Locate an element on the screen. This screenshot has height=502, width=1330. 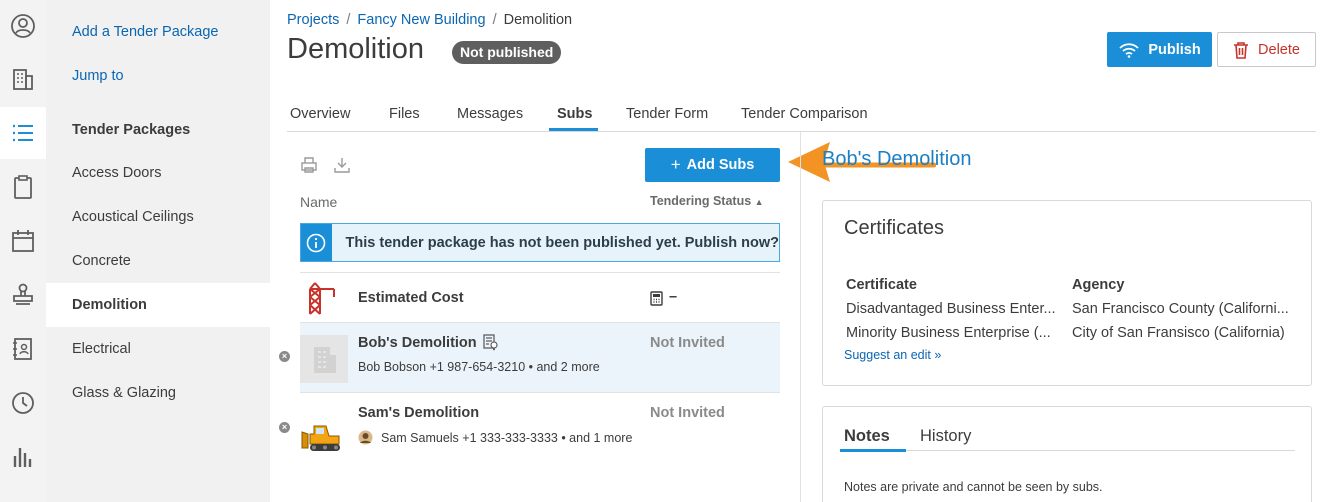
breadcrumb-project: Fancy New Building is located at coordinates (421, 20).